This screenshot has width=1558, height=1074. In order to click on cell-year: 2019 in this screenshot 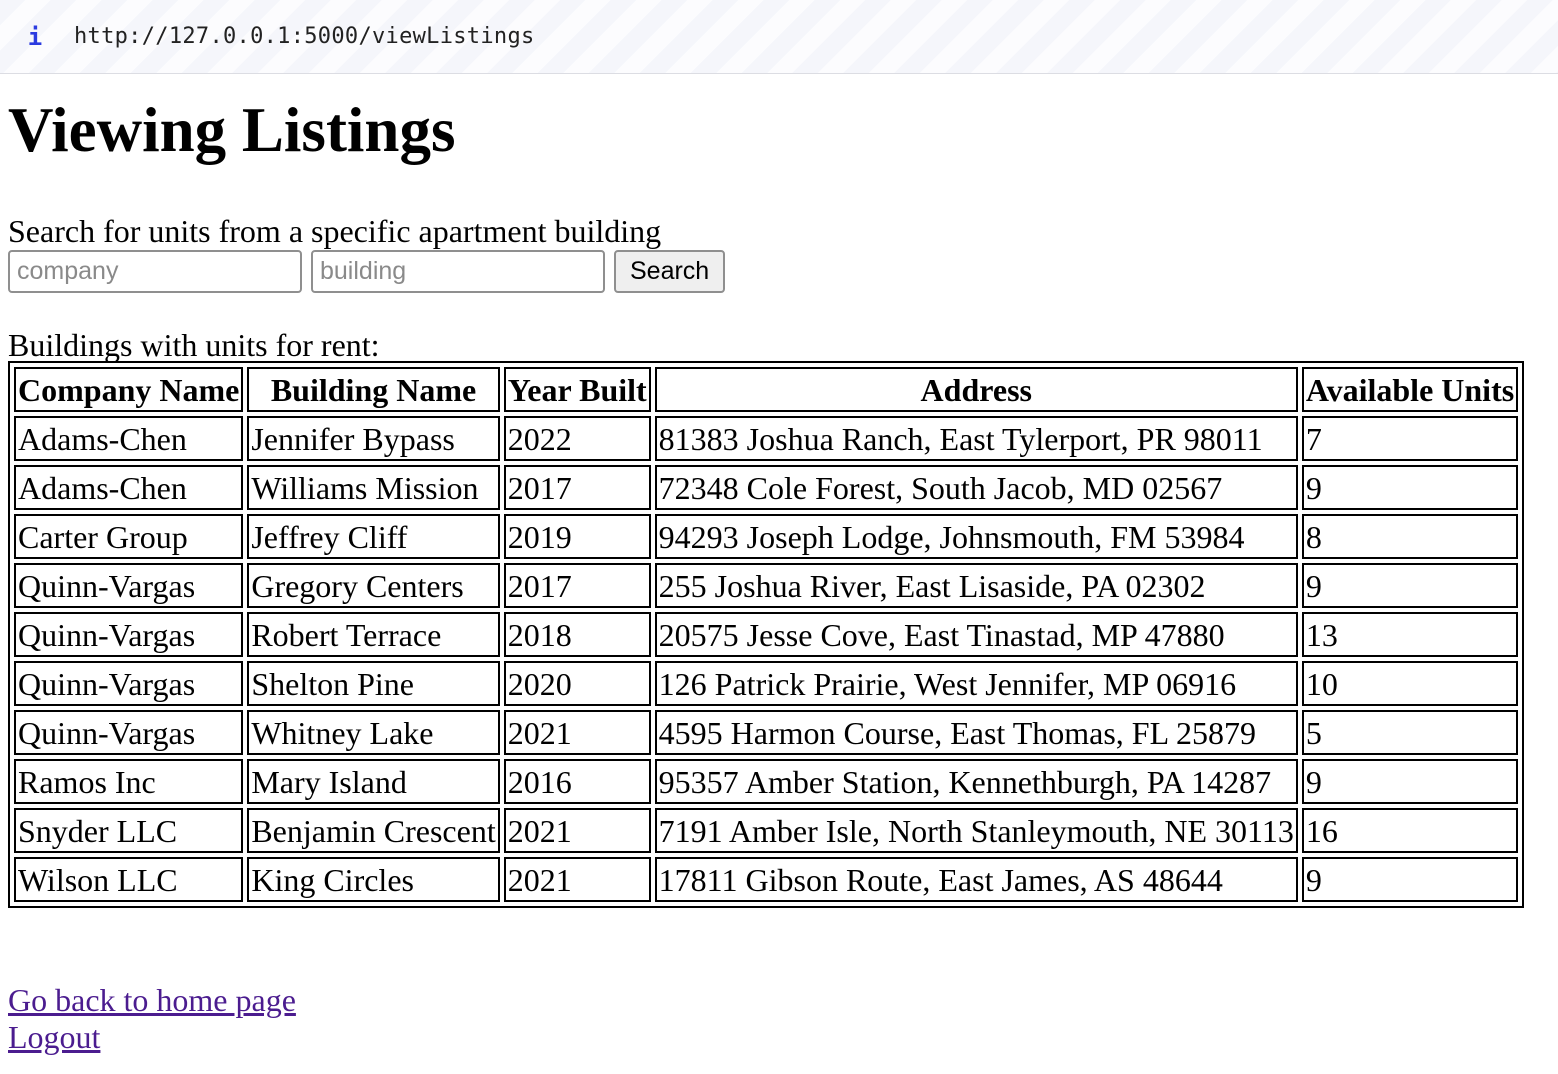, I will do `click(577, 536)`.